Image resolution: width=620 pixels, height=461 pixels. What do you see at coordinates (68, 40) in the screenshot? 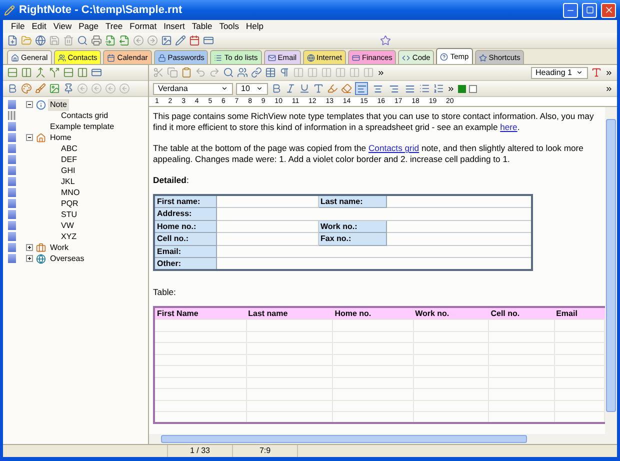
I see `trash-icon` at bounding box center [68, 40].